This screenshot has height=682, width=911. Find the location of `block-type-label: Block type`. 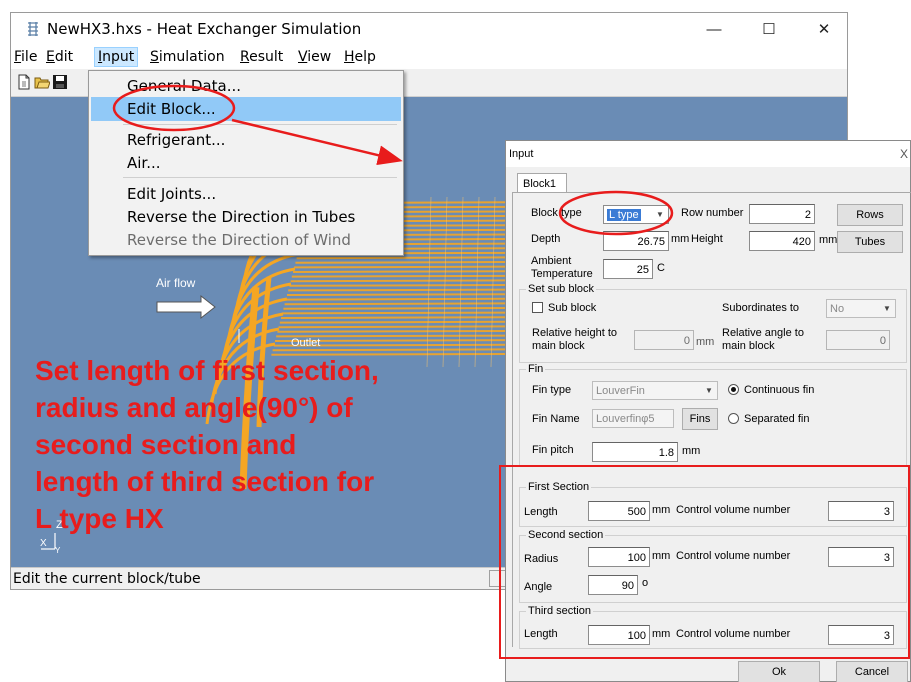

block-type-label: Block type is located at coordinates (556, 213).